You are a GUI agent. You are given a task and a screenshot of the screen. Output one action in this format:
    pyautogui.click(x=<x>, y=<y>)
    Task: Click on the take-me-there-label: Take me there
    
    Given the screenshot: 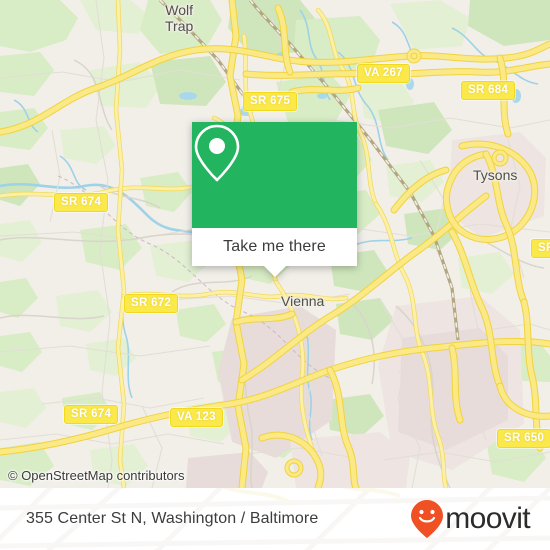 What is the action you would take?
    pyautogui.click(x=274, y=246)
    